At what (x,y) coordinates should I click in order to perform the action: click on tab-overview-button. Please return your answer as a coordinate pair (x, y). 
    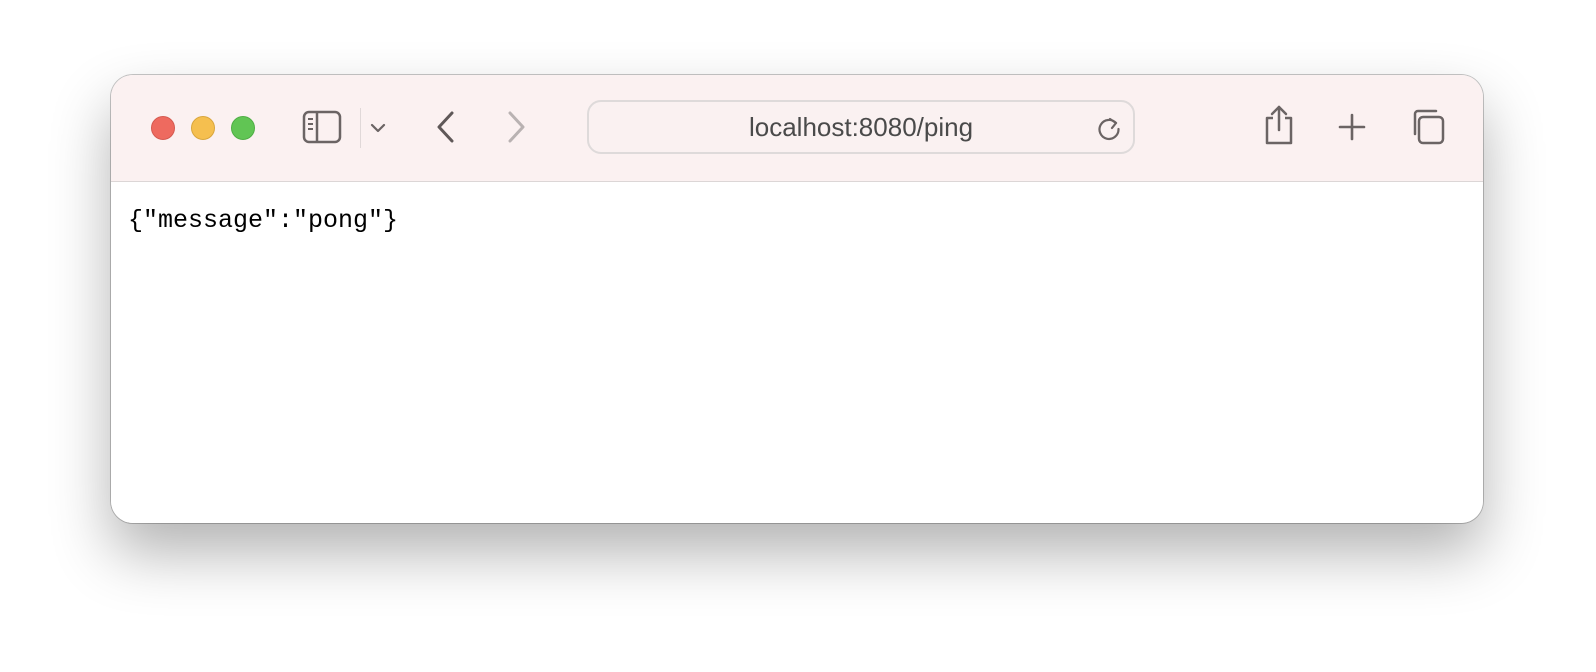
    Looking at the image, I should click on (1427, 127).